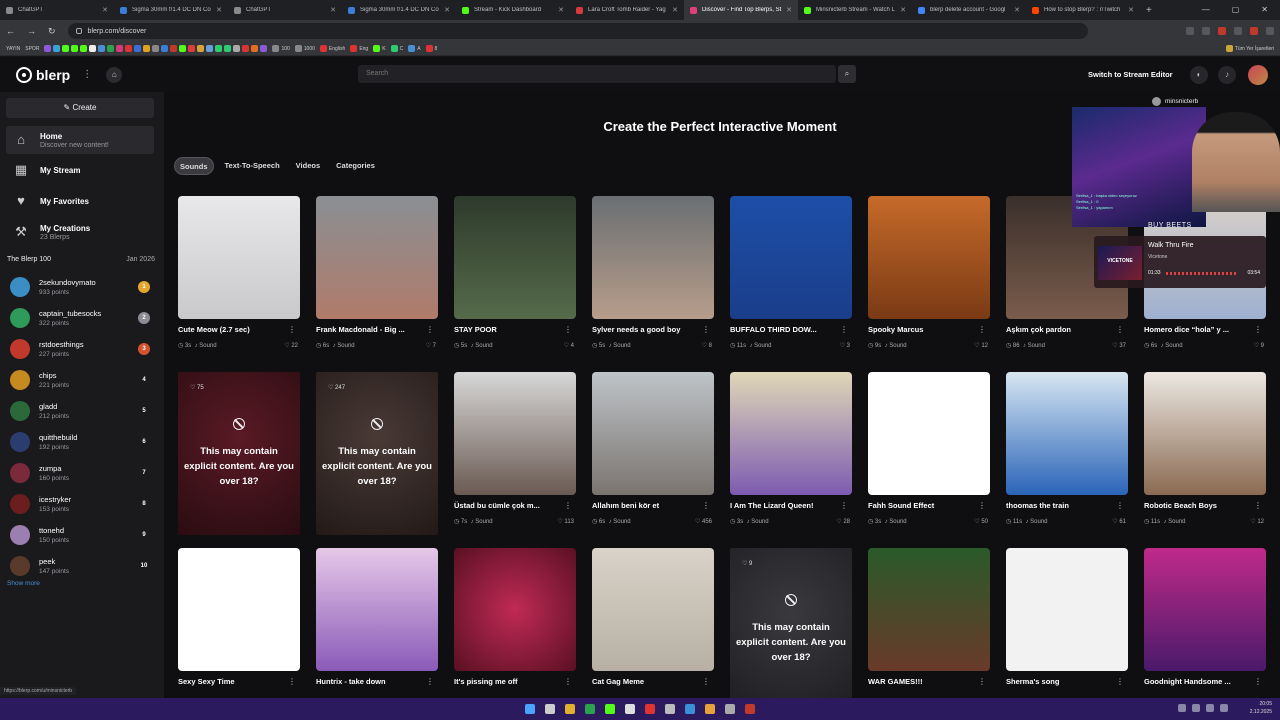 This screenshot has width=1280, height=720. I want to click on home-icon: ⌂, so click(114, 74).